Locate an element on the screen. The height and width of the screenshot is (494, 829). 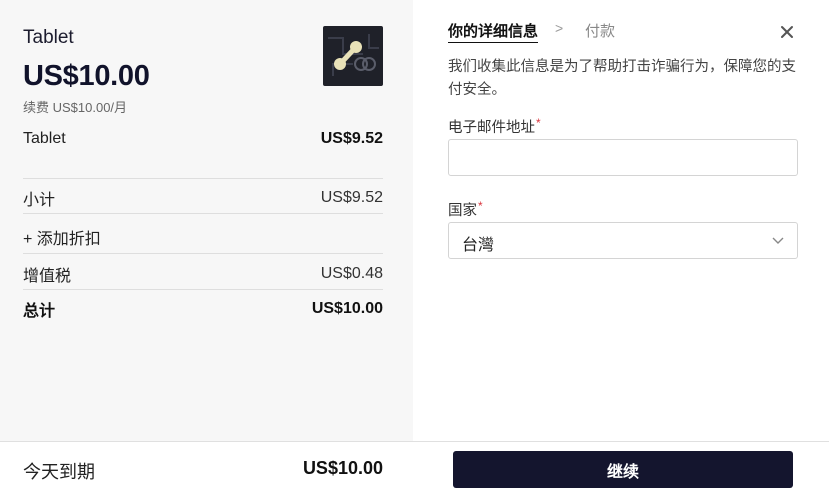
product-name: Tablet is located at coordinates (48, 37).